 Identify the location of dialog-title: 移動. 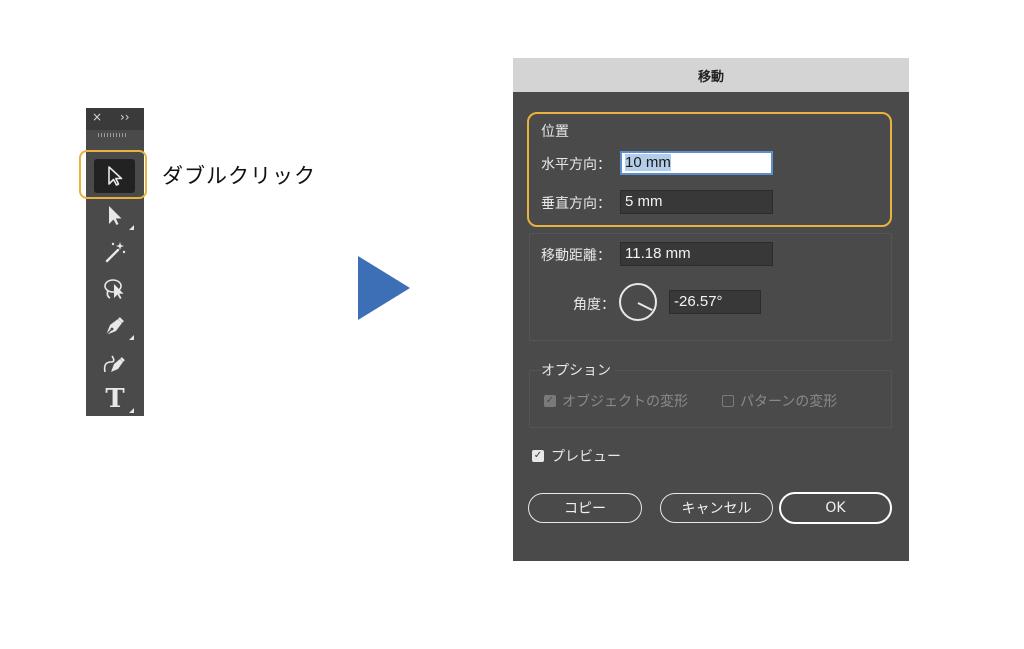
(711, 75).